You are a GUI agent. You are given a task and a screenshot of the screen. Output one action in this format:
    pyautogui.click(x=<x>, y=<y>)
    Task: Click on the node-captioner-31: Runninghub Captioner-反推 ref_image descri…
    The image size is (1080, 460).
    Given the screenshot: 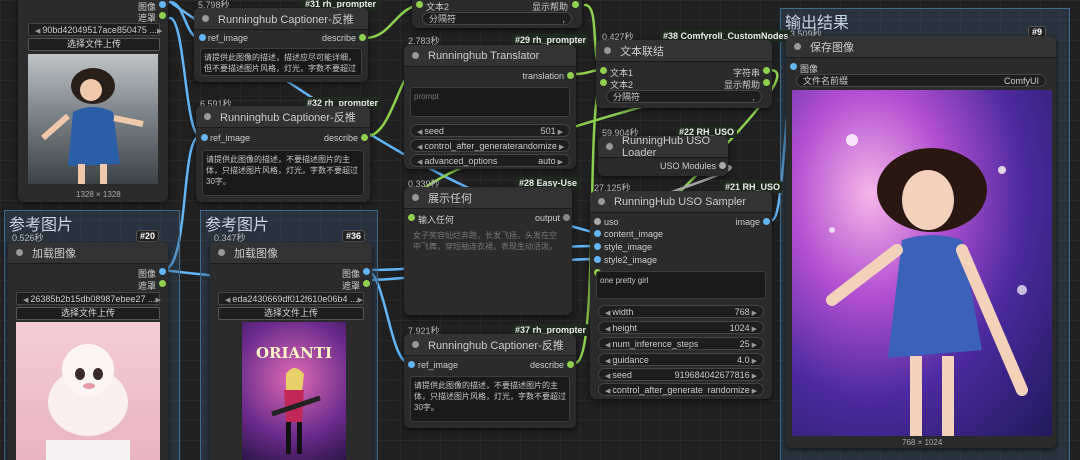 What is the action you would take?
    pyautogui.click(x=281, y=45)
    